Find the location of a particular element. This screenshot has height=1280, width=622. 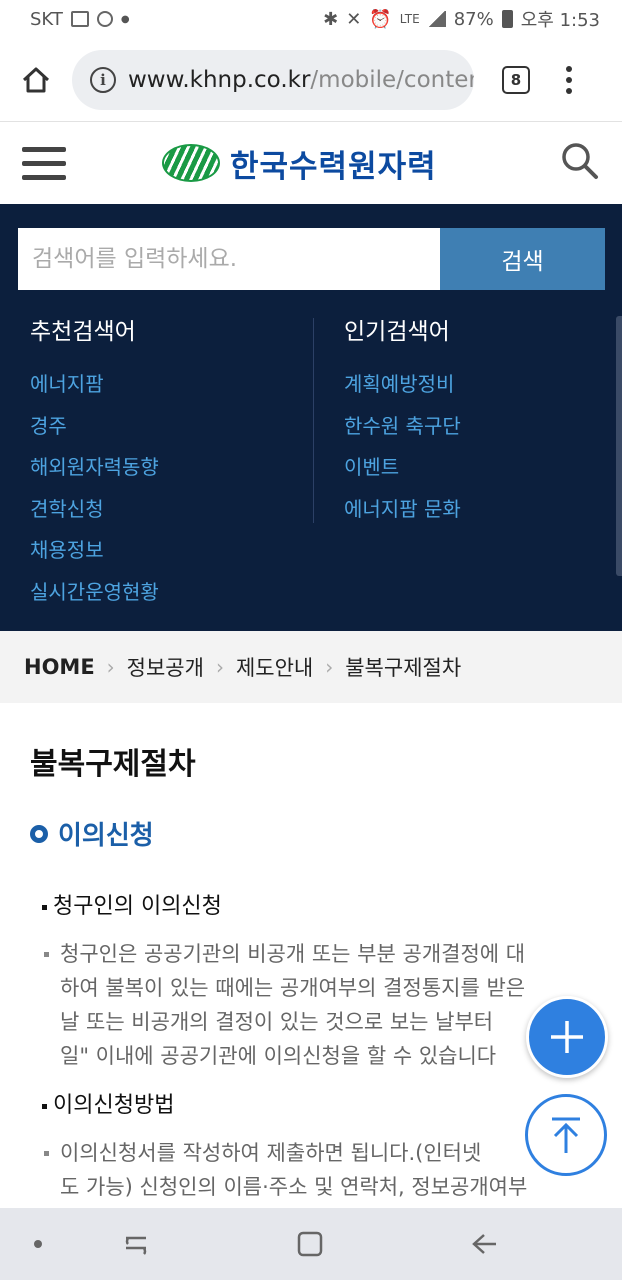

search-input is located at coordinates (229, 259).